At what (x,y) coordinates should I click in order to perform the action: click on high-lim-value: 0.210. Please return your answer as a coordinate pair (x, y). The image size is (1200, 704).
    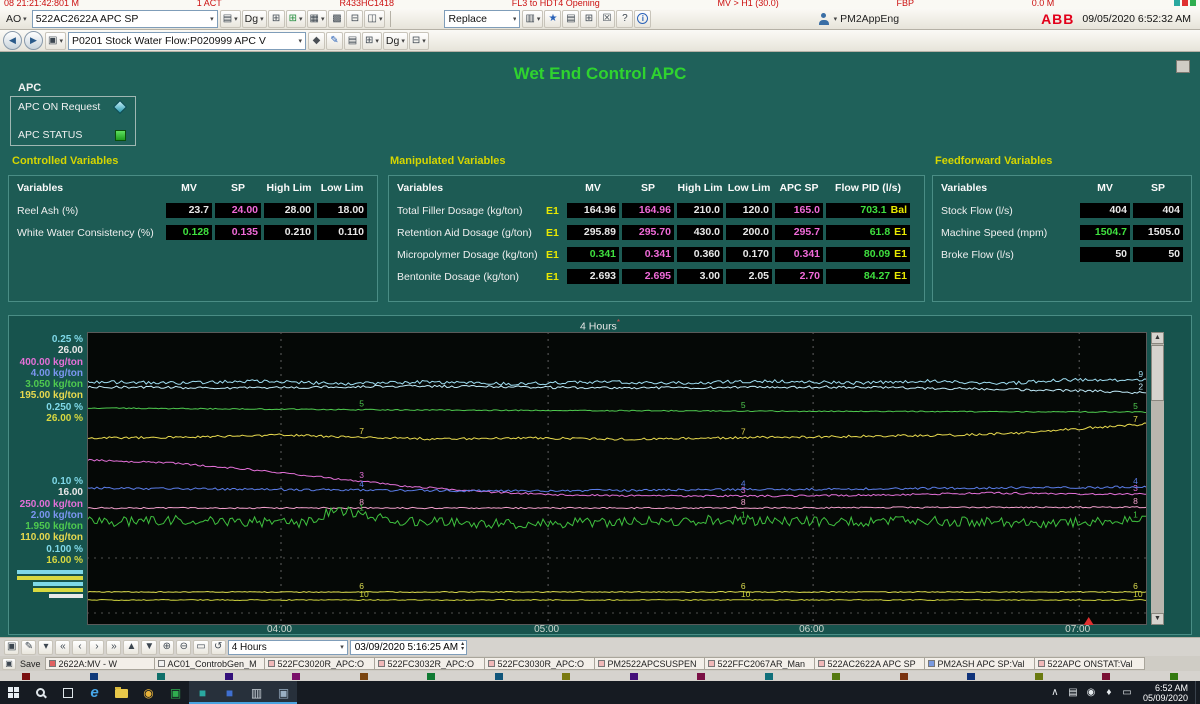
    Looking at the image, I should click on (289, 232).